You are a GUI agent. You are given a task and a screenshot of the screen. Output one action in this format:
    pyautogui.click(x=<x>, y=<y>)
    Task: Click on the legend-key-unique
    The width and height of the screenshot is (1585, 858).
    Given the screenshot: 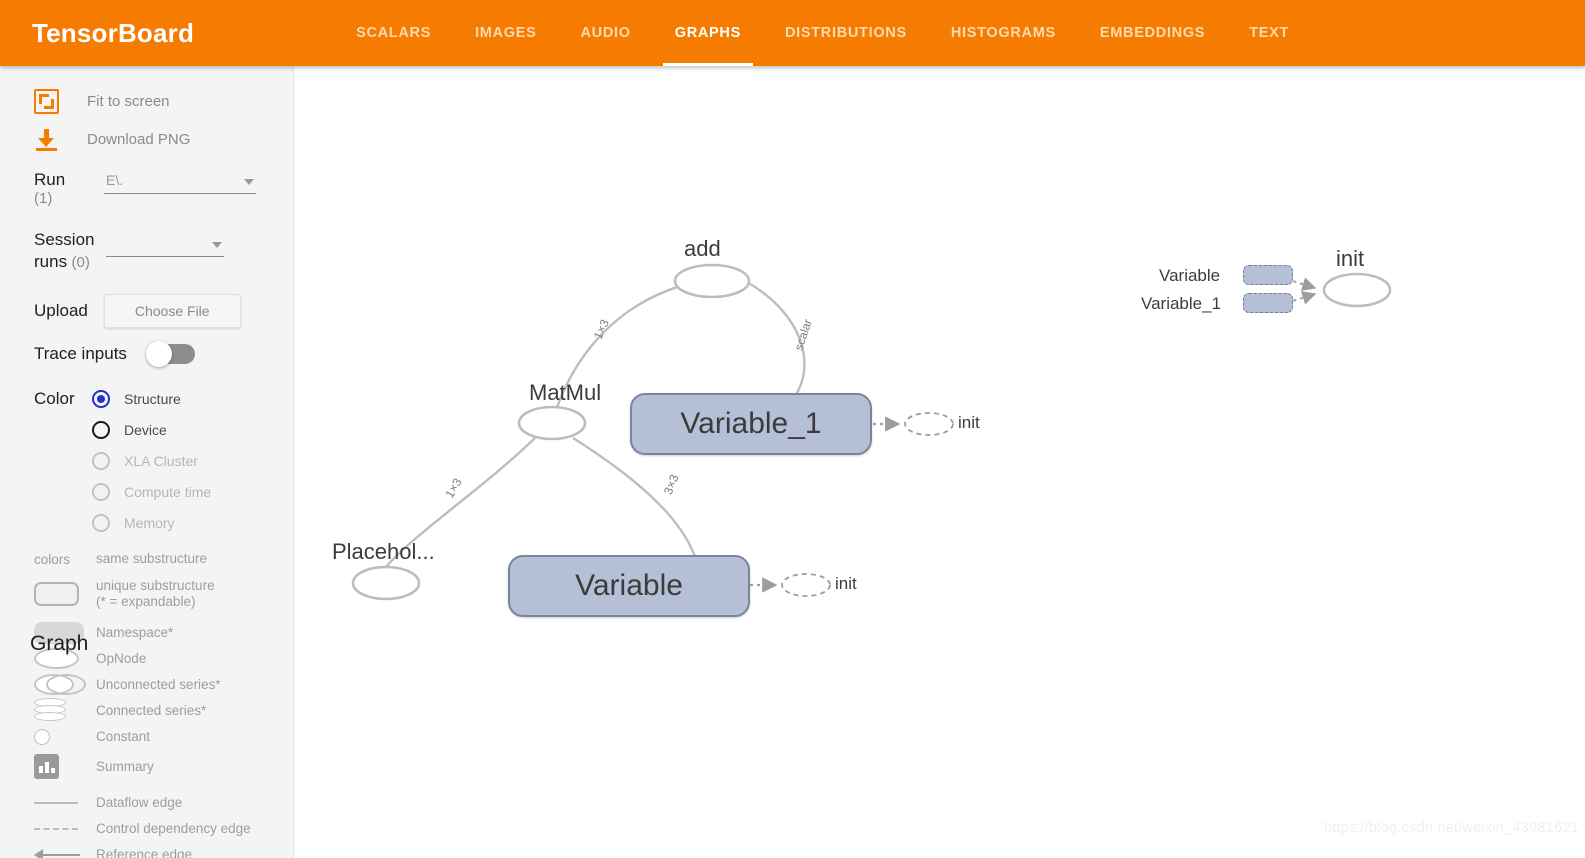 What is the action you would take?
    pyautogui.click(x=65, y=593)
    